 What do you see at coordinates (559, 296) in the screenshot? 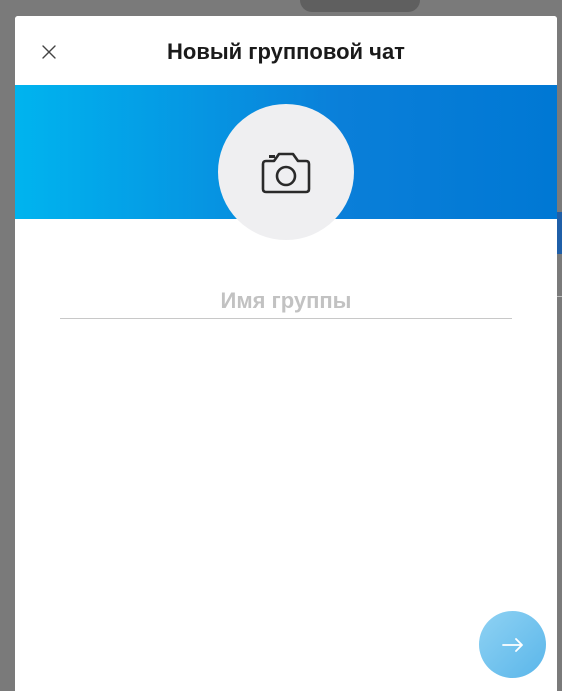
I see `background-divider` at bounding box center [559, 296].